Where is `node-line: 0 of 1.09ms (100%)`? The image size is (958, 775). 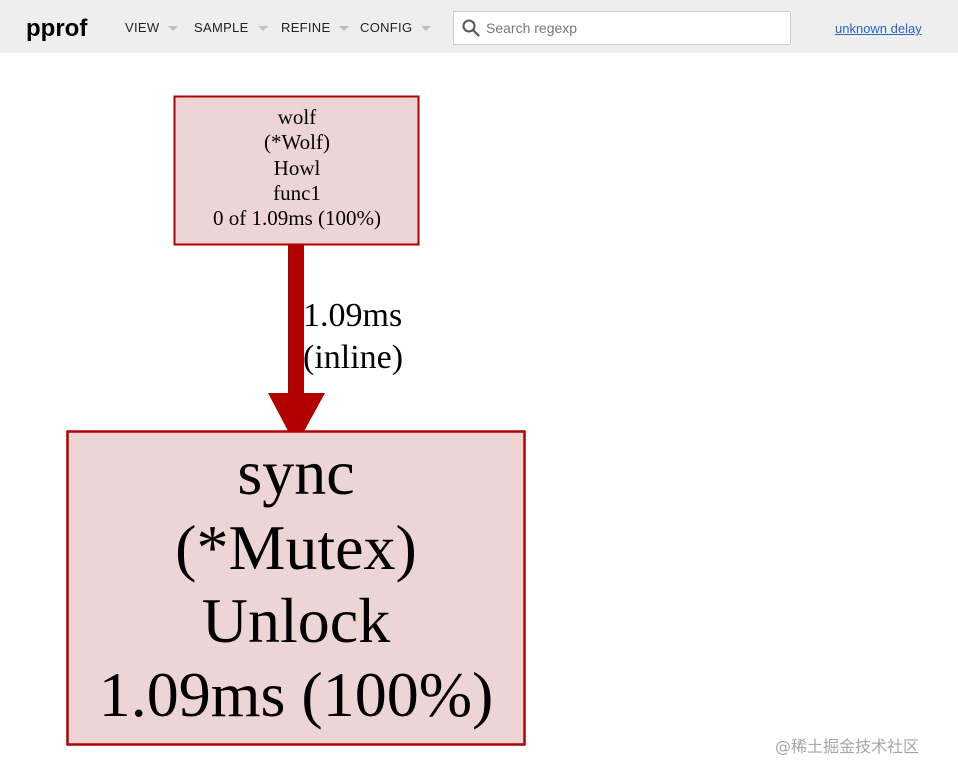 node-line: 0 of 1.09ms (100%) is located at coordinates (297, 218).